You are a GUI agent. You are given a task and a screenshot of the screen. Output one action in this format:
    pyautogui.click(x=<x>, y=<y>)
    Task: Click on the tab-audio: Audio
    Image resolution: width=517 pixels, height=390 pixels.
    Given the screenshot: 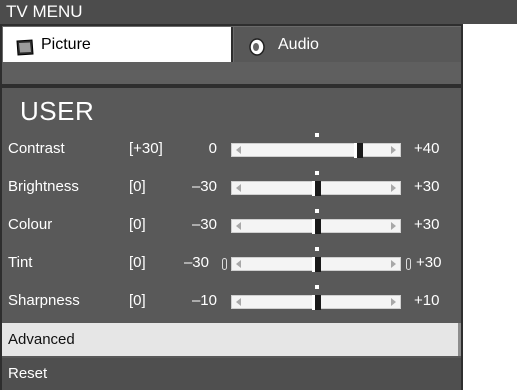 What is the action you would take?
    pyautogui.click(x=347, y=44)
    